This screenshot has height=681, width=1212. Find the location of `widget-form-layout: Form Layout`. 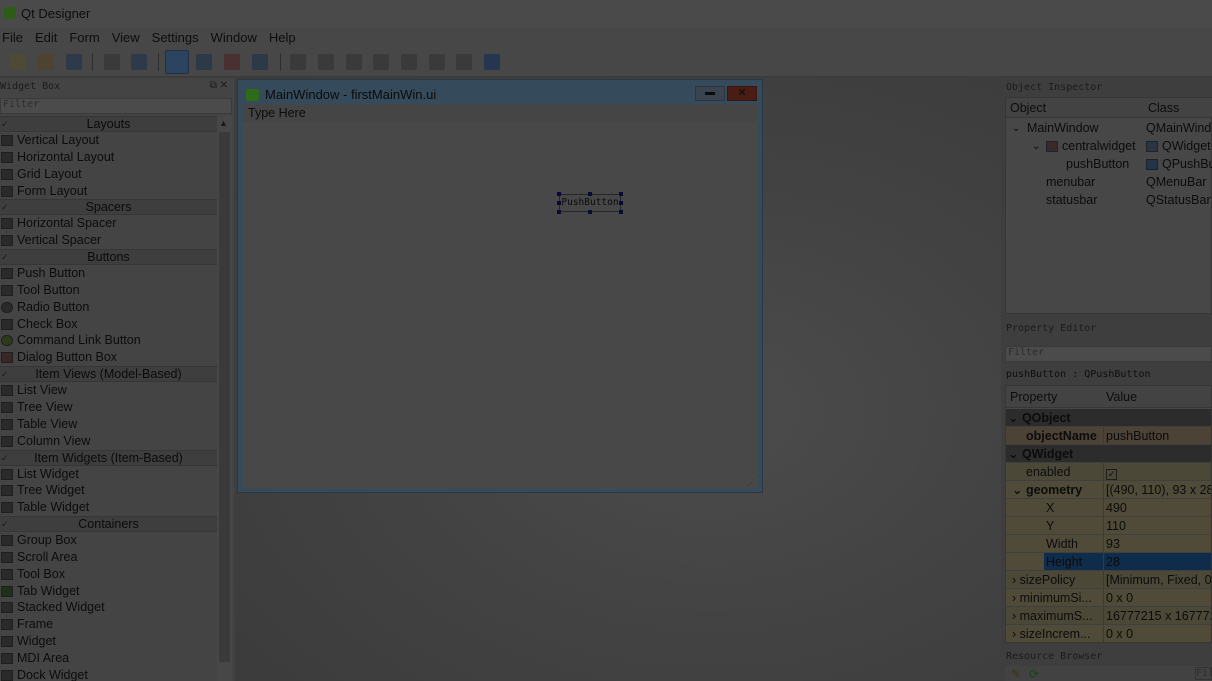

widget-form-layout: Form Layout is located at coordinates (108, 191).